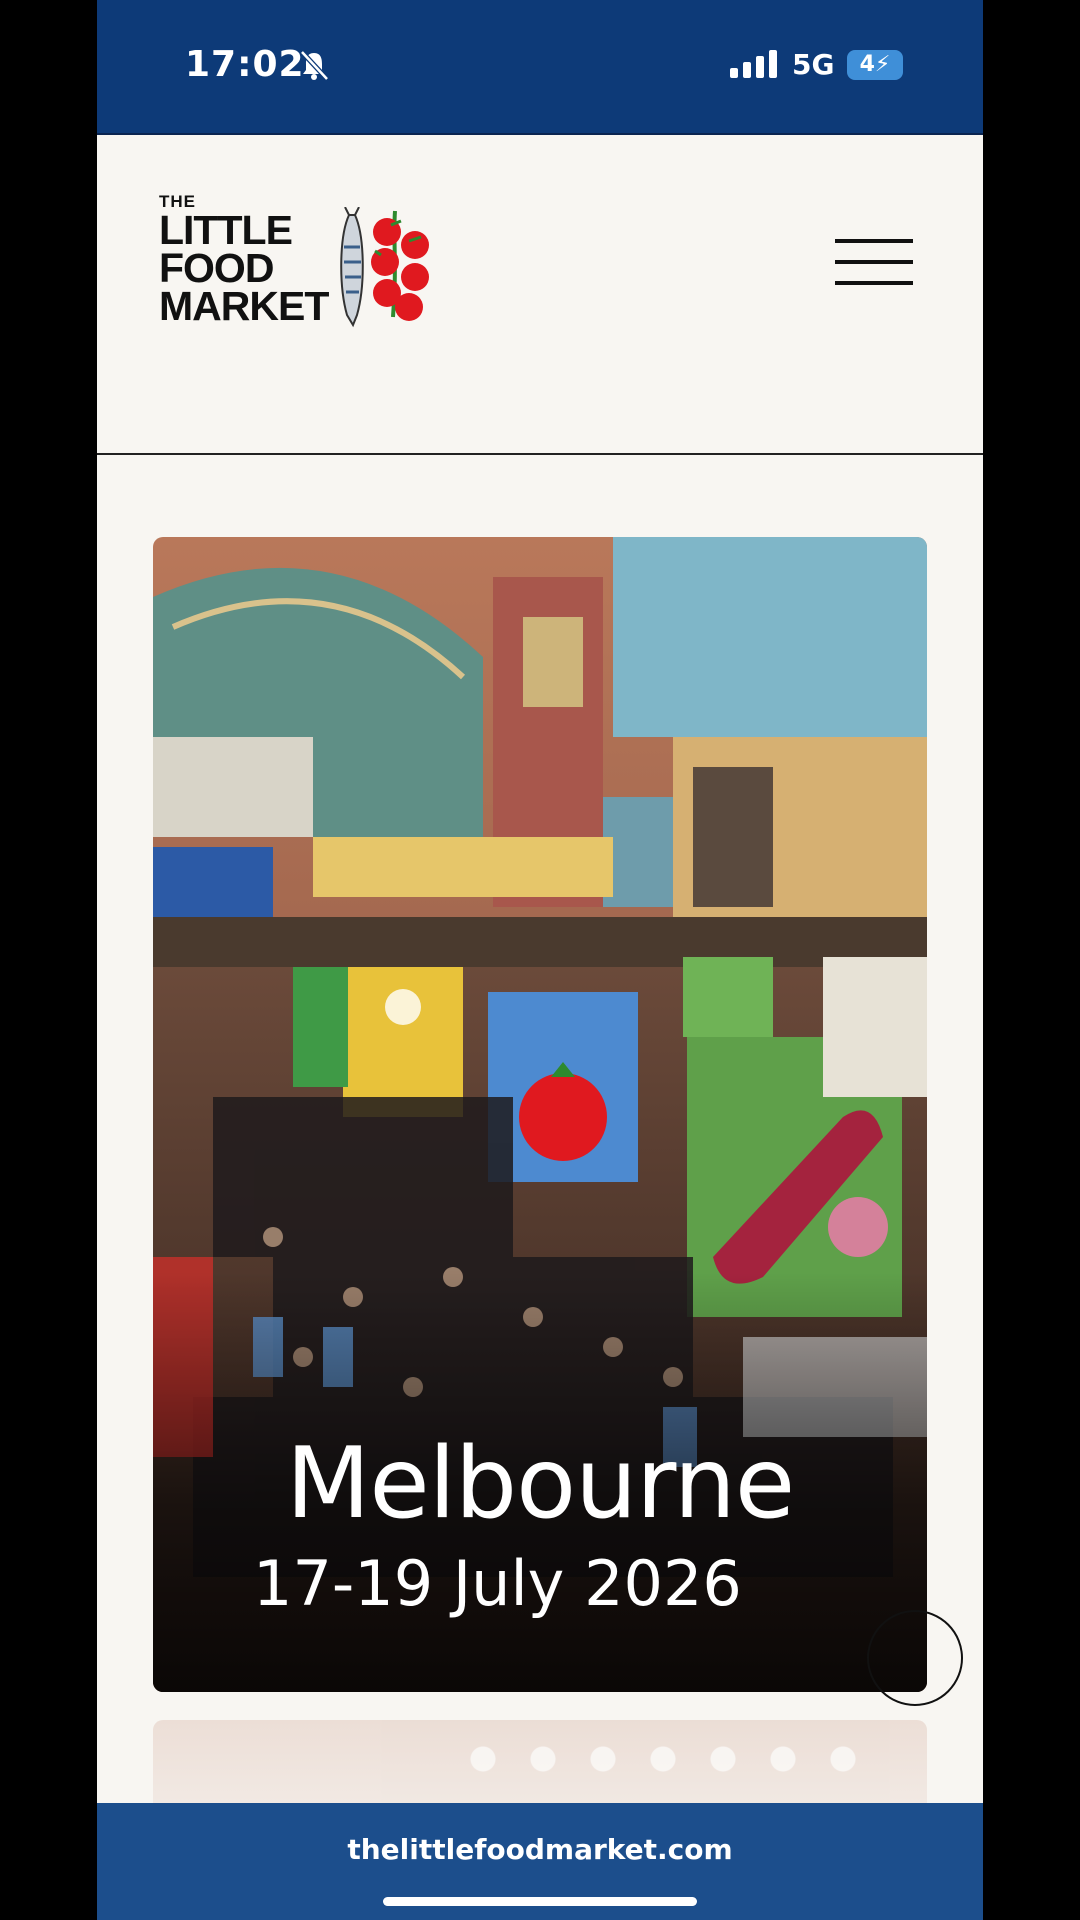  What do you see at coordinates (867, 64) in the screenshot?
I see `battery-level: 4` at bounding box center [867, 64].